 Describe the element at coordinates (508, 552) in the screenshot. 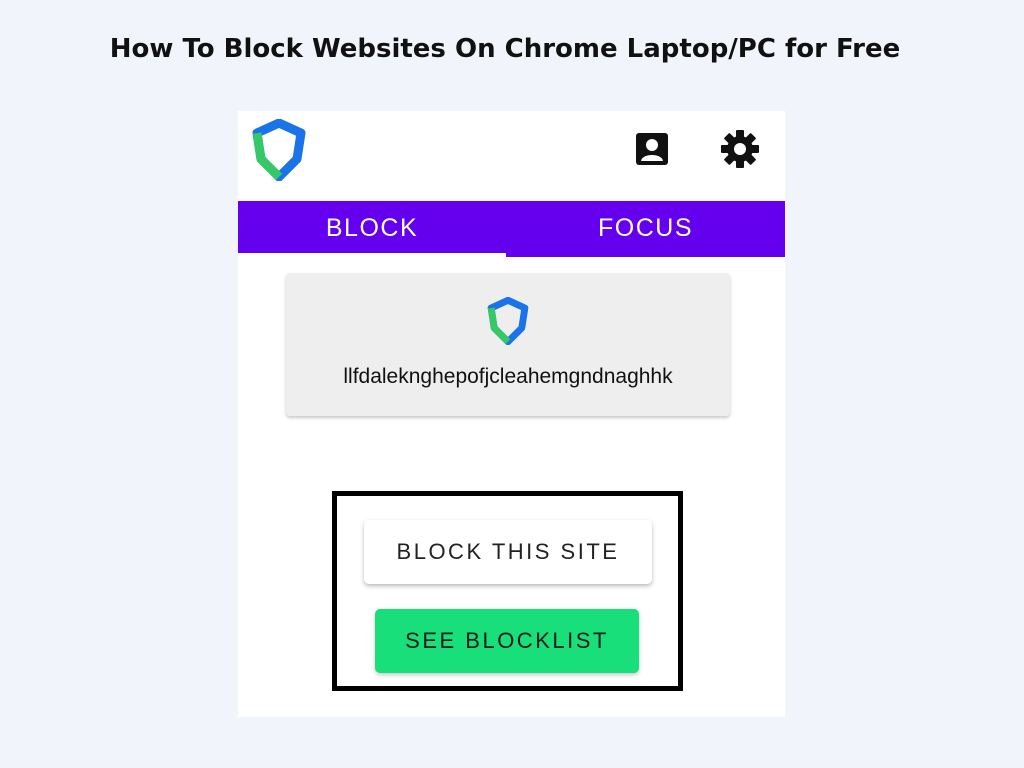

I see `block-this-site-button: BLOCK THIS SITE` at that location.